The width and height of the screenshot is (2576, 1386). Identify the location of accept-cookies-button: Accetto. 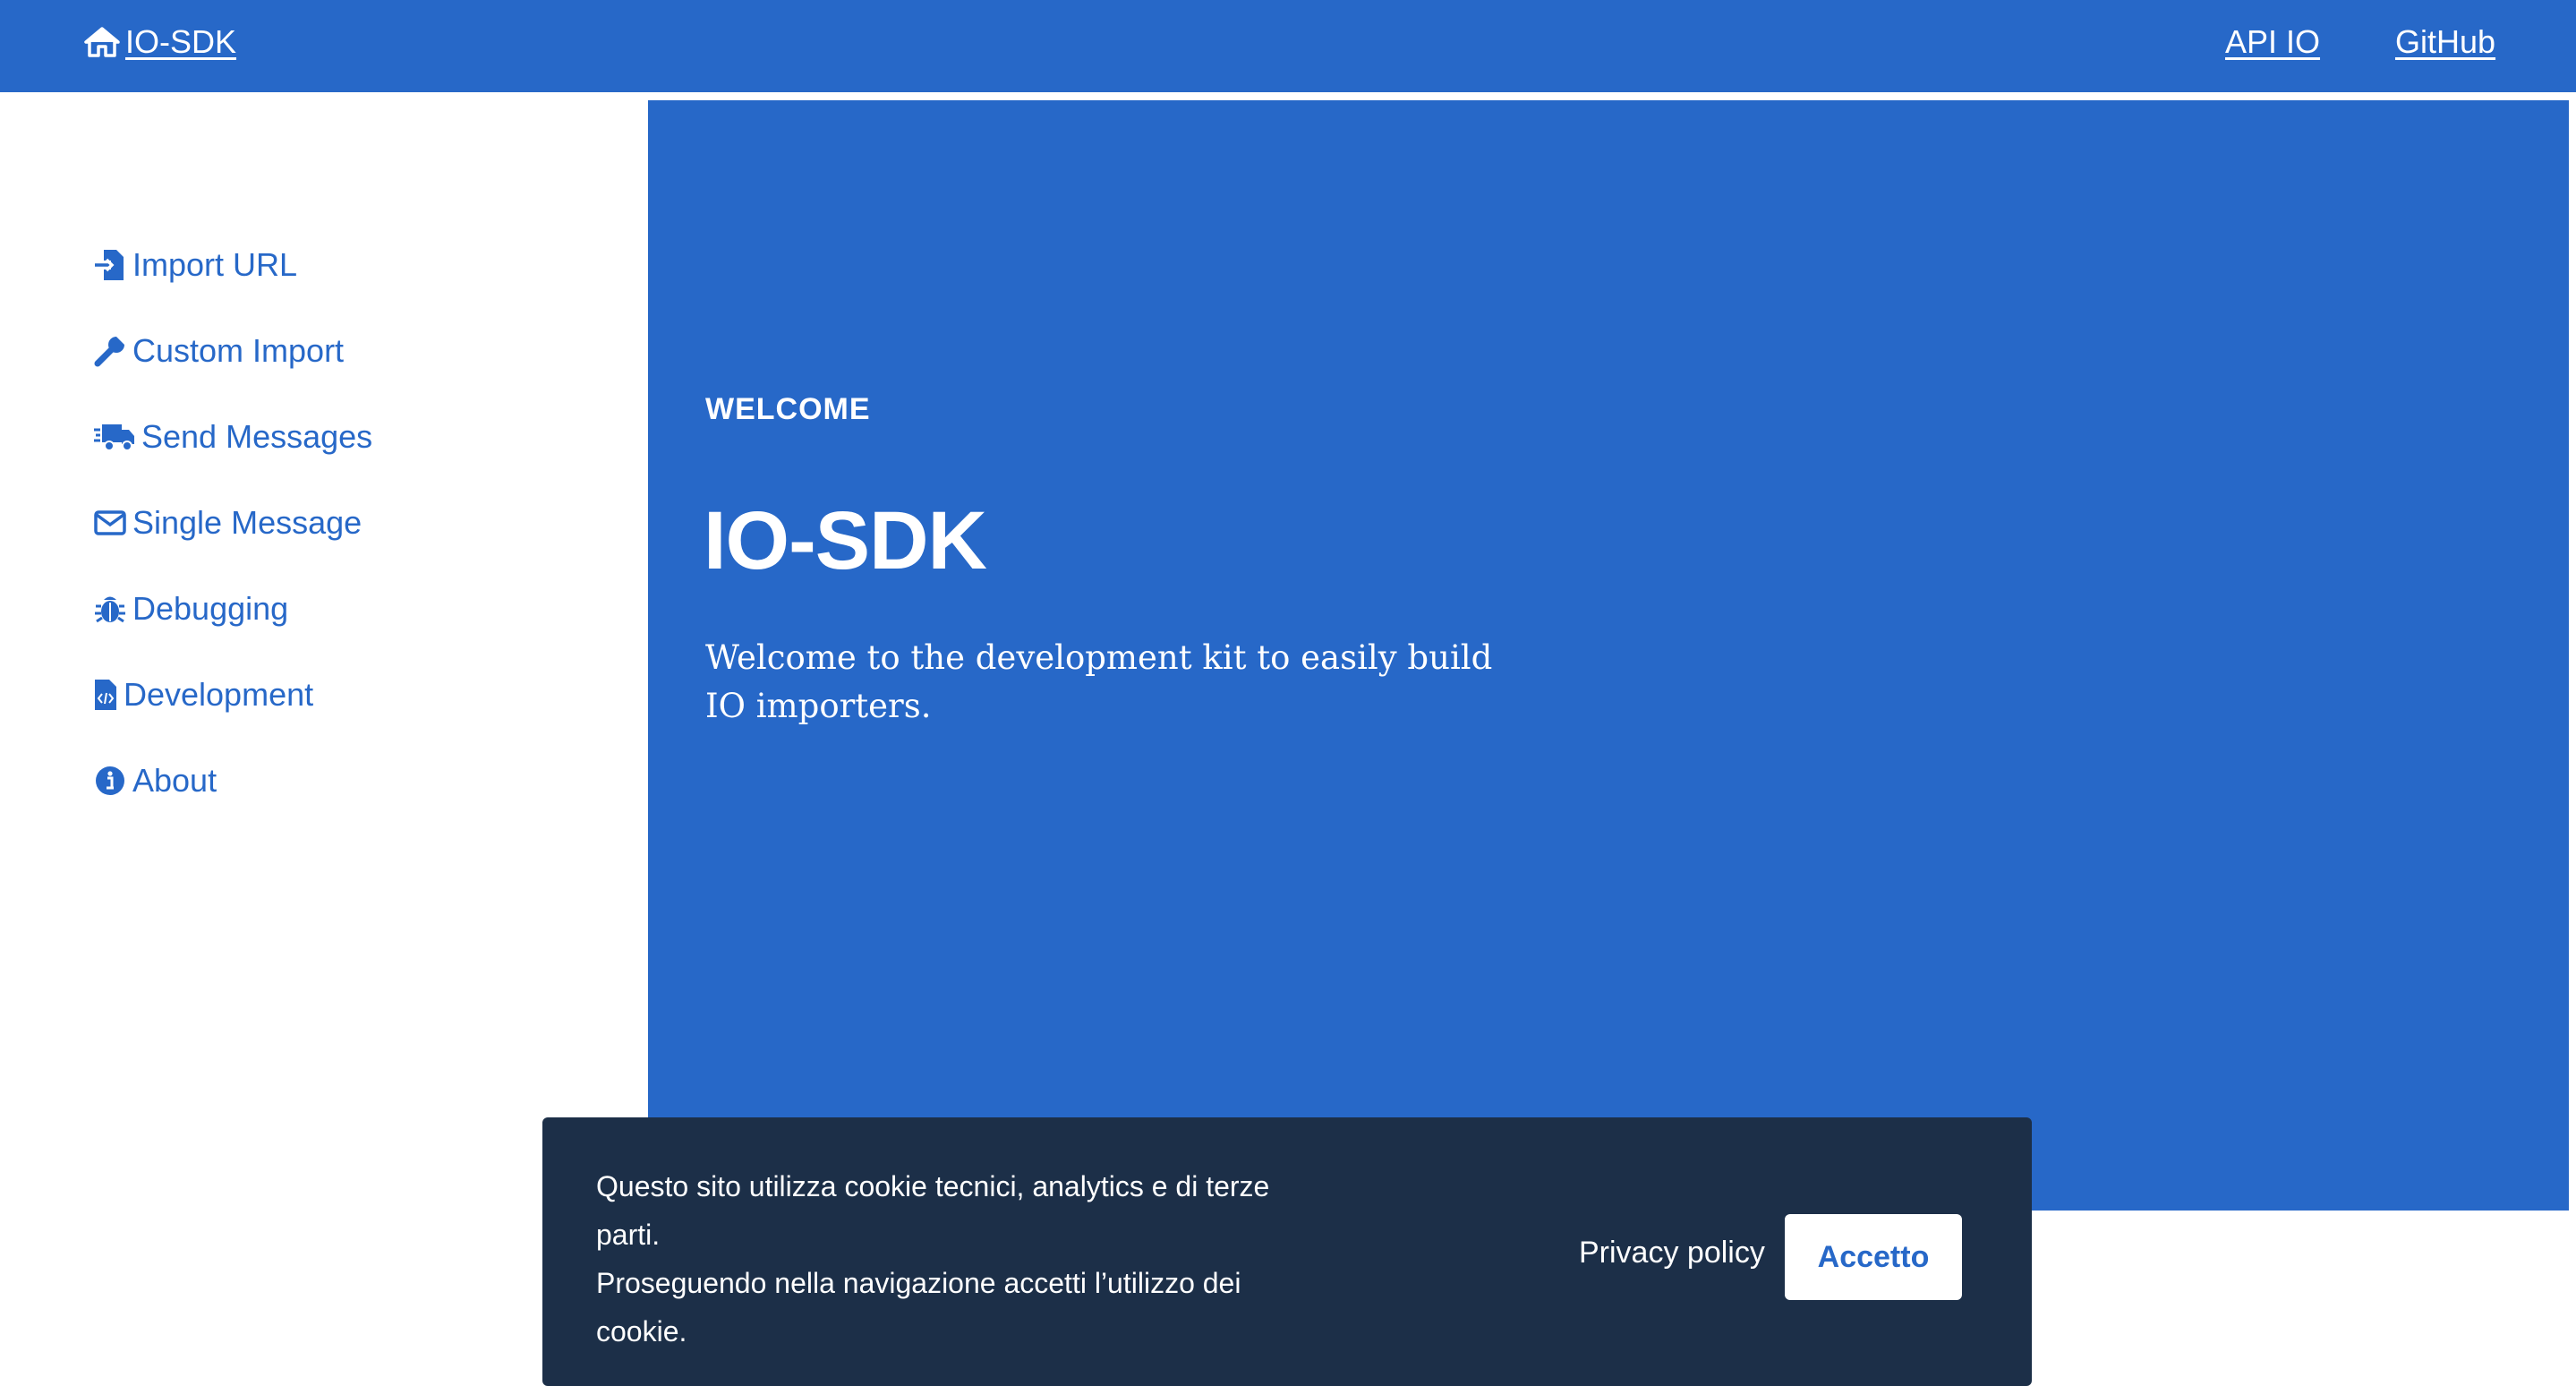
(1873, 1257).